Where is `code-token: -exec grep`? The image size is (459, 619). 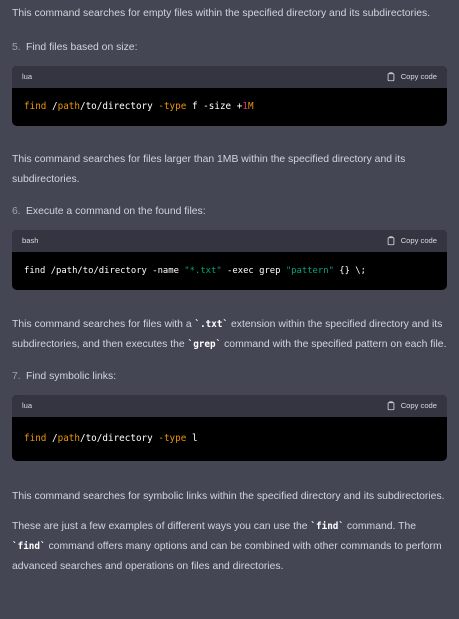
code-token: -exec grep is located at coordinates (253, 271).